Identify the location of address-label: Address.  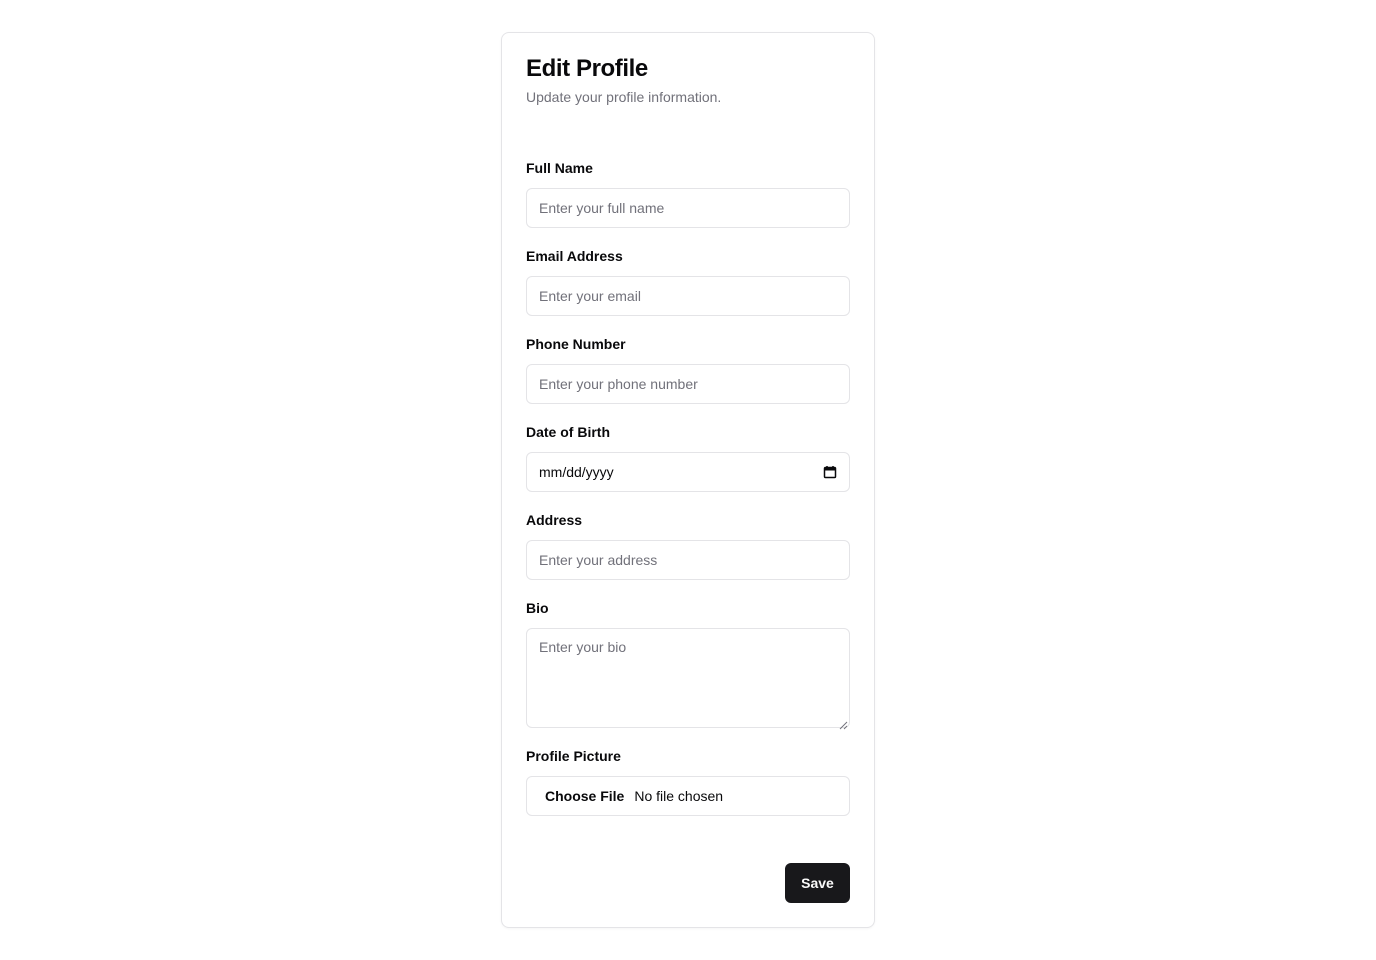
(554, 520).